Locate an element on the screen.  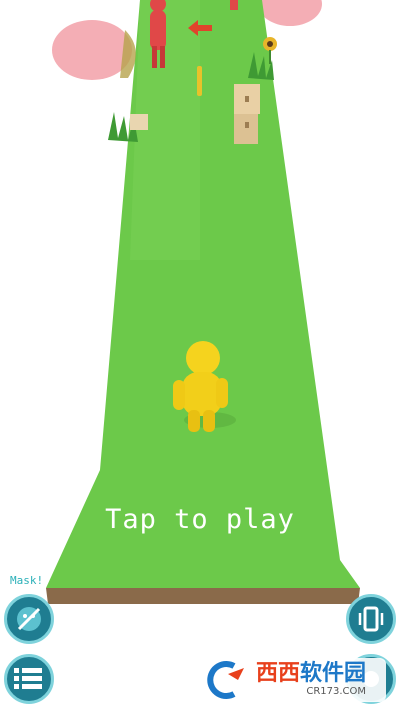
watermark-logo-icon is located at coordinates (225, 680).